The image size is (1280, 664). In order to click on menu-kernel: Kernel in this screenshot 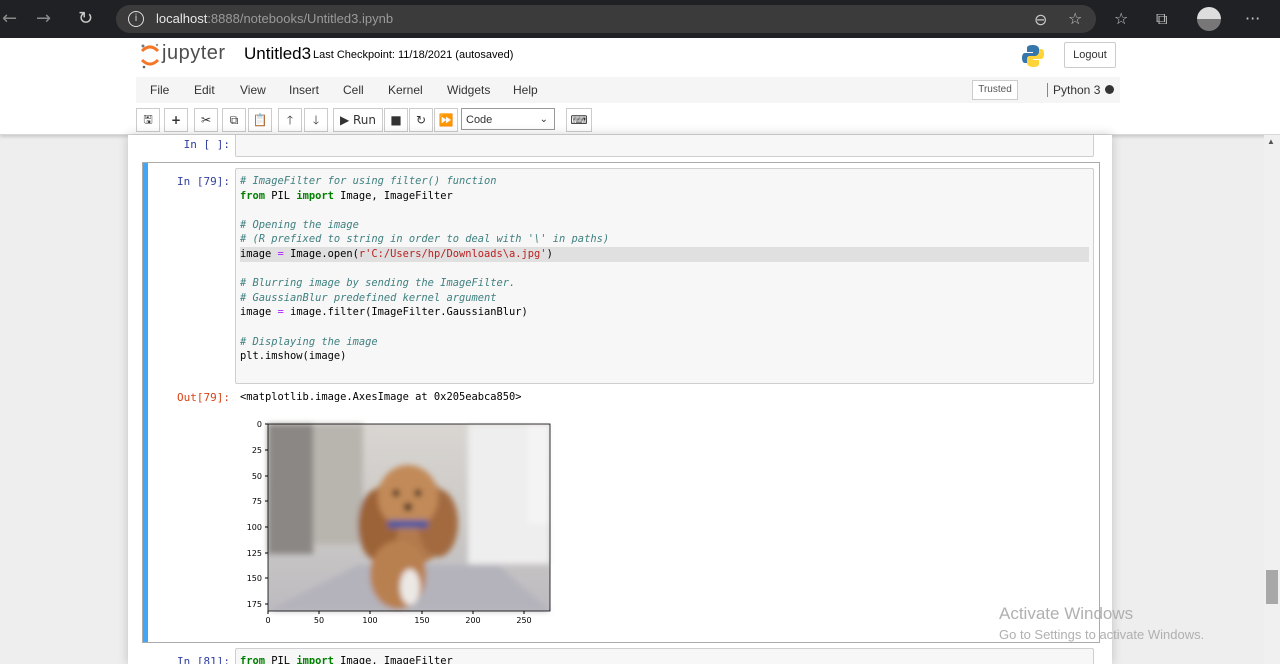, I will do `click(405, 90)`.